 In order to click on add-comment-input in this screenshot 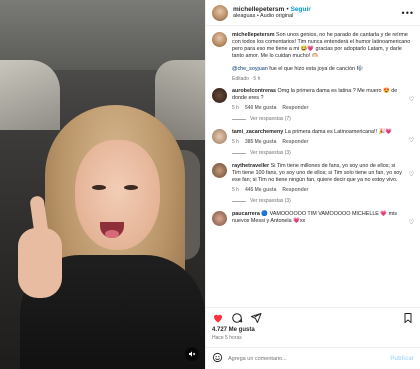, I will do `click(307, 358)`.